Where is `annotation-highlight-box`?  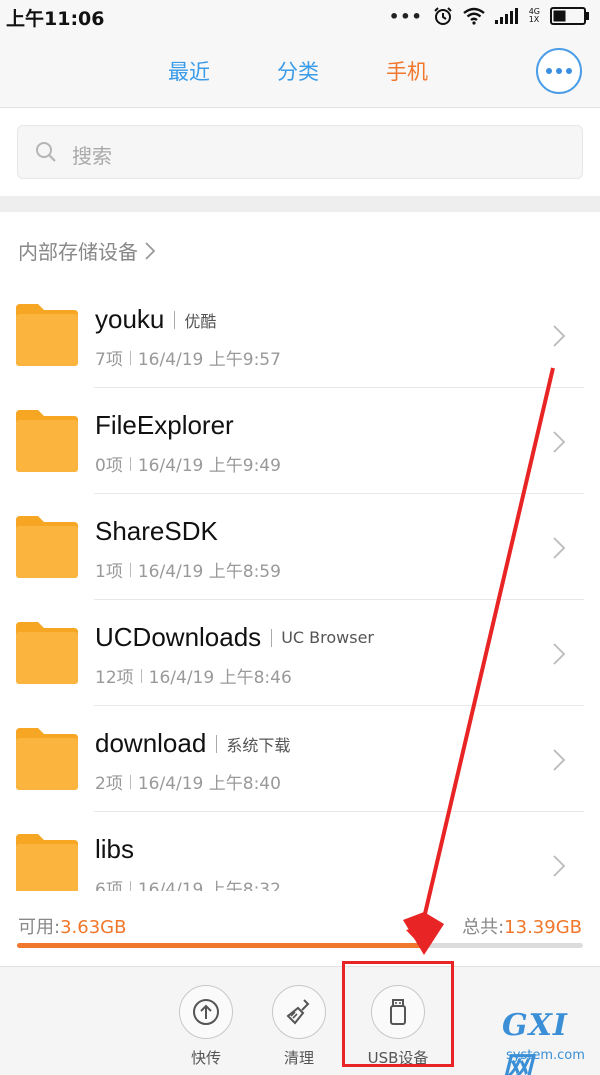 annotation-highlight-box is located at coordinates (398, 1014).